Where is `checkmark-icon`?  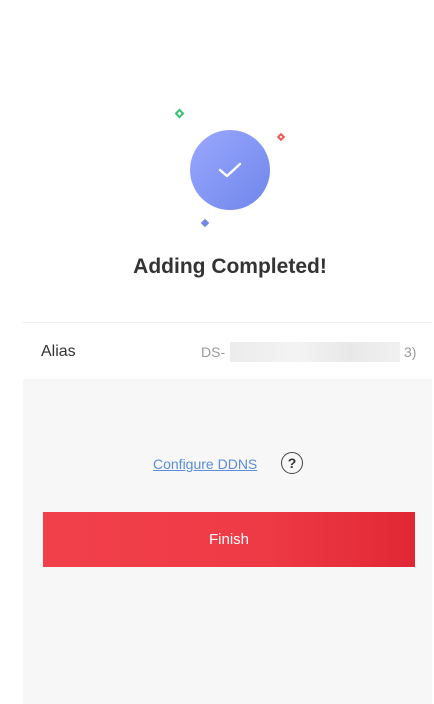 checkmark-icon is located at coordinates (230, 170).